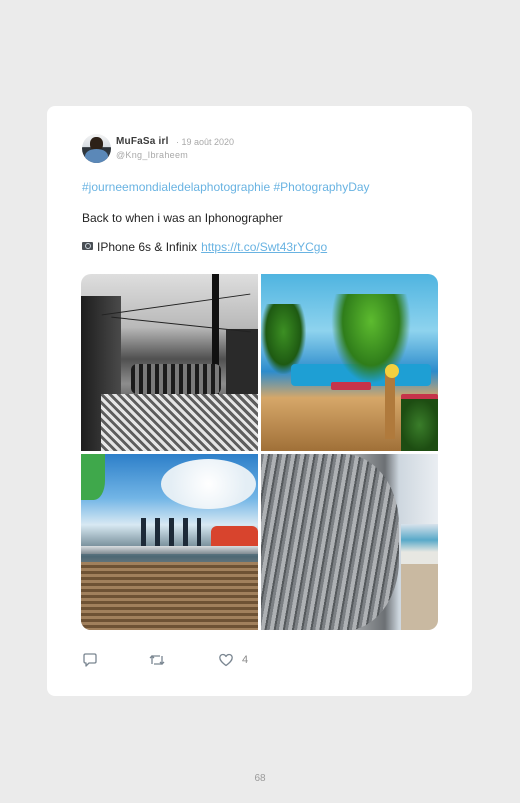  Describe the element at coordinates (245, 660) in the screenshot. I see `like-count: 4` at that location.